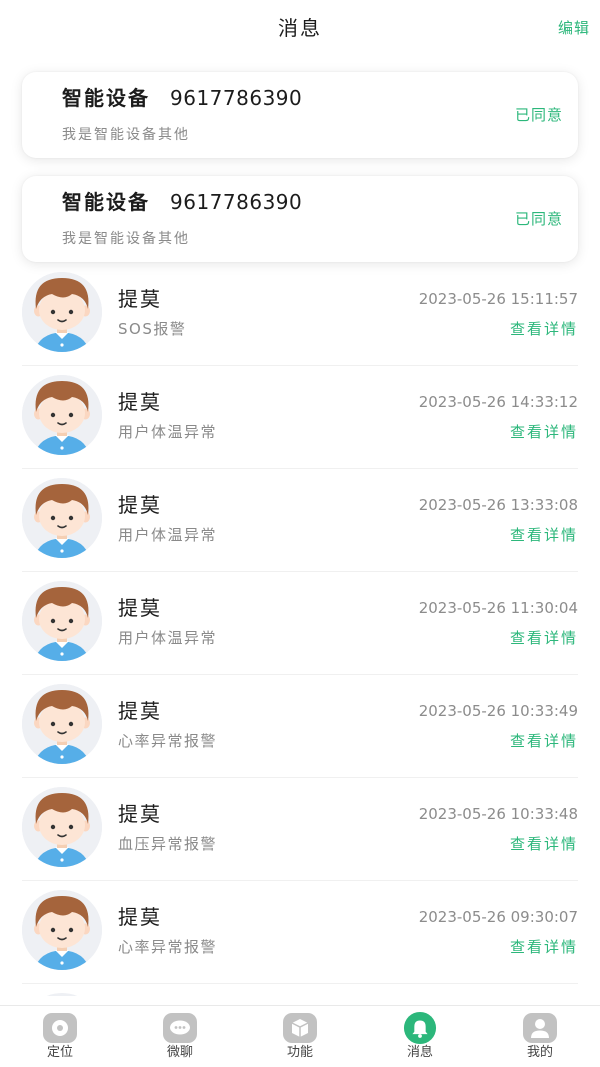 The image size is (600, 1067). Describe the element at coordinates (300, 417) in the screenshot. I see `message-item: 提莫 用户体温异常 2023-05-26 14:33:12 查看详情` at that location.